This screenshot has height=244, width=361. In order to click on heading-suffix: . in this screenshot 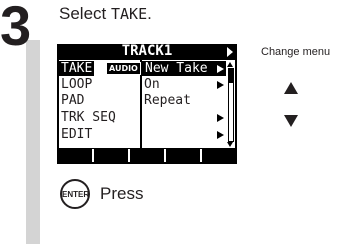, I will do `click(149, 13)`.